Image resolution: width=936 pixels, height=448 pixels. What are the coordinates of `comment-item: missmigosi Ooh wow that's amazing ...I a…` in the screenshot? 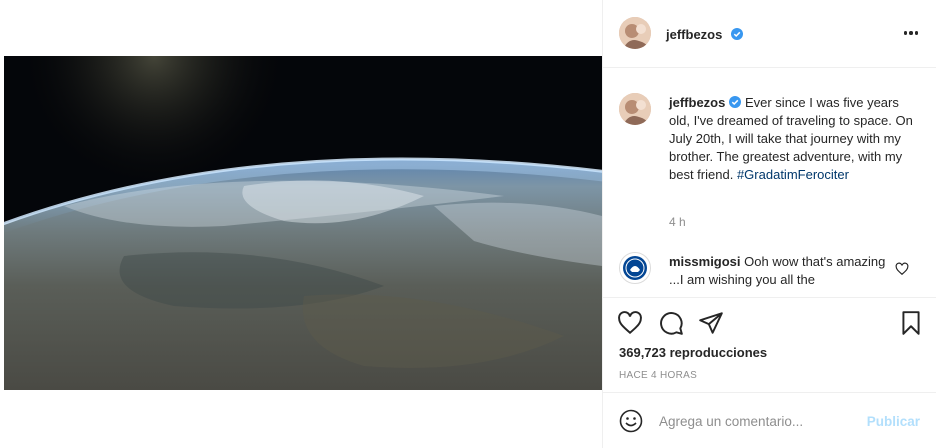 It's located at (780, 271).